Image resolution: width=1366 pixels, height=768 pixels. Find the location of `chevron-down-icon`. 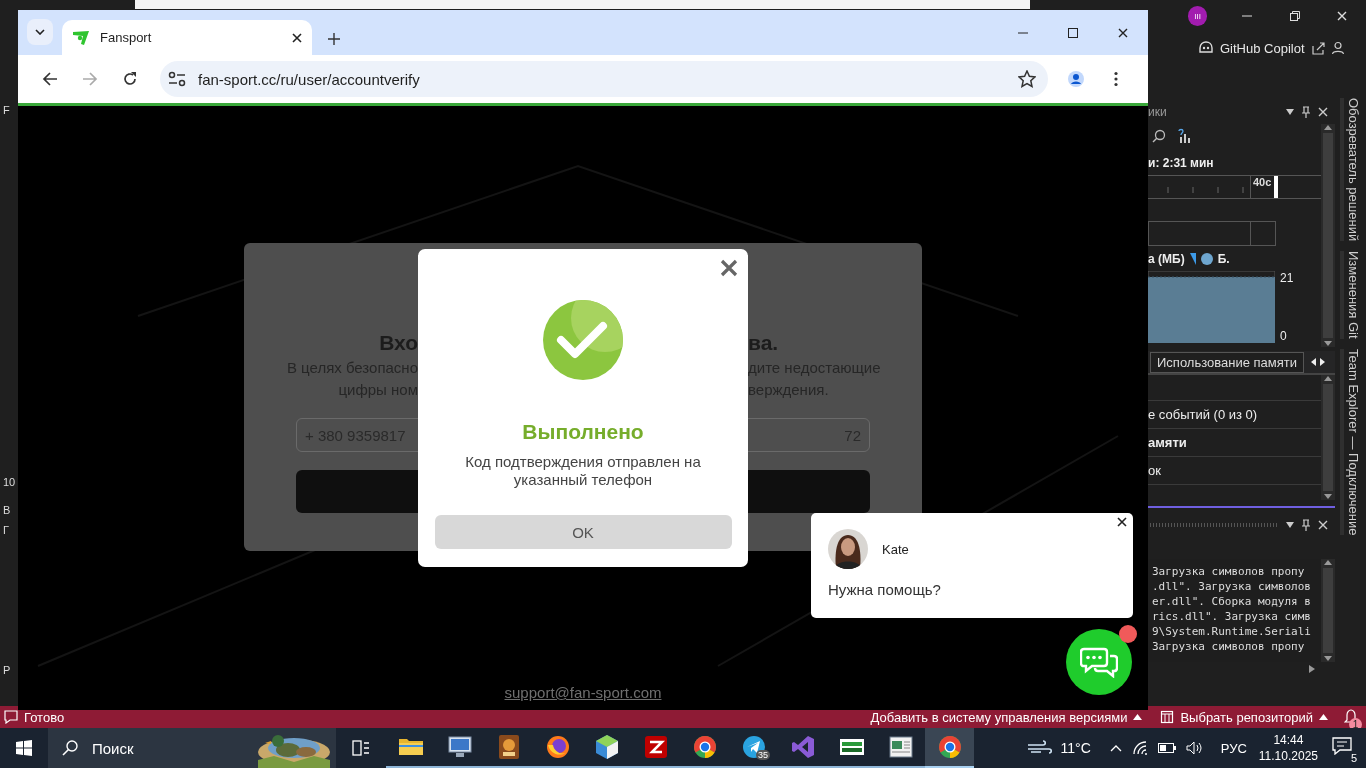

chevron-down-icon is located at coordinates (40, 32).